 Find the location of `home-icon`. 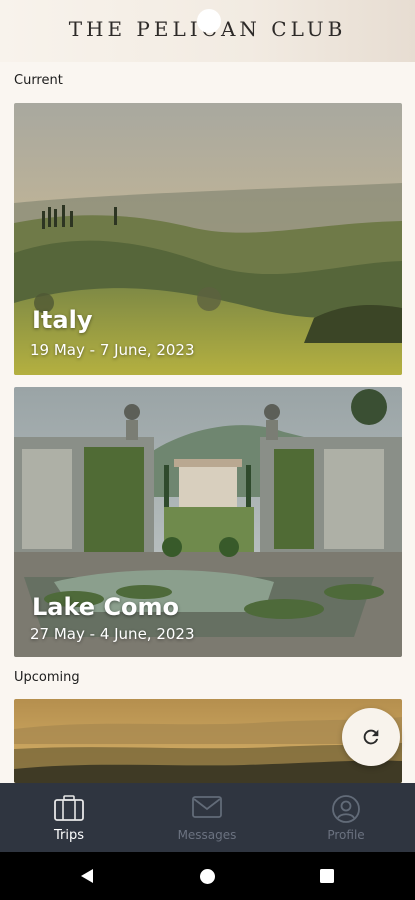

home-icon is located at coordinates (207, 876).